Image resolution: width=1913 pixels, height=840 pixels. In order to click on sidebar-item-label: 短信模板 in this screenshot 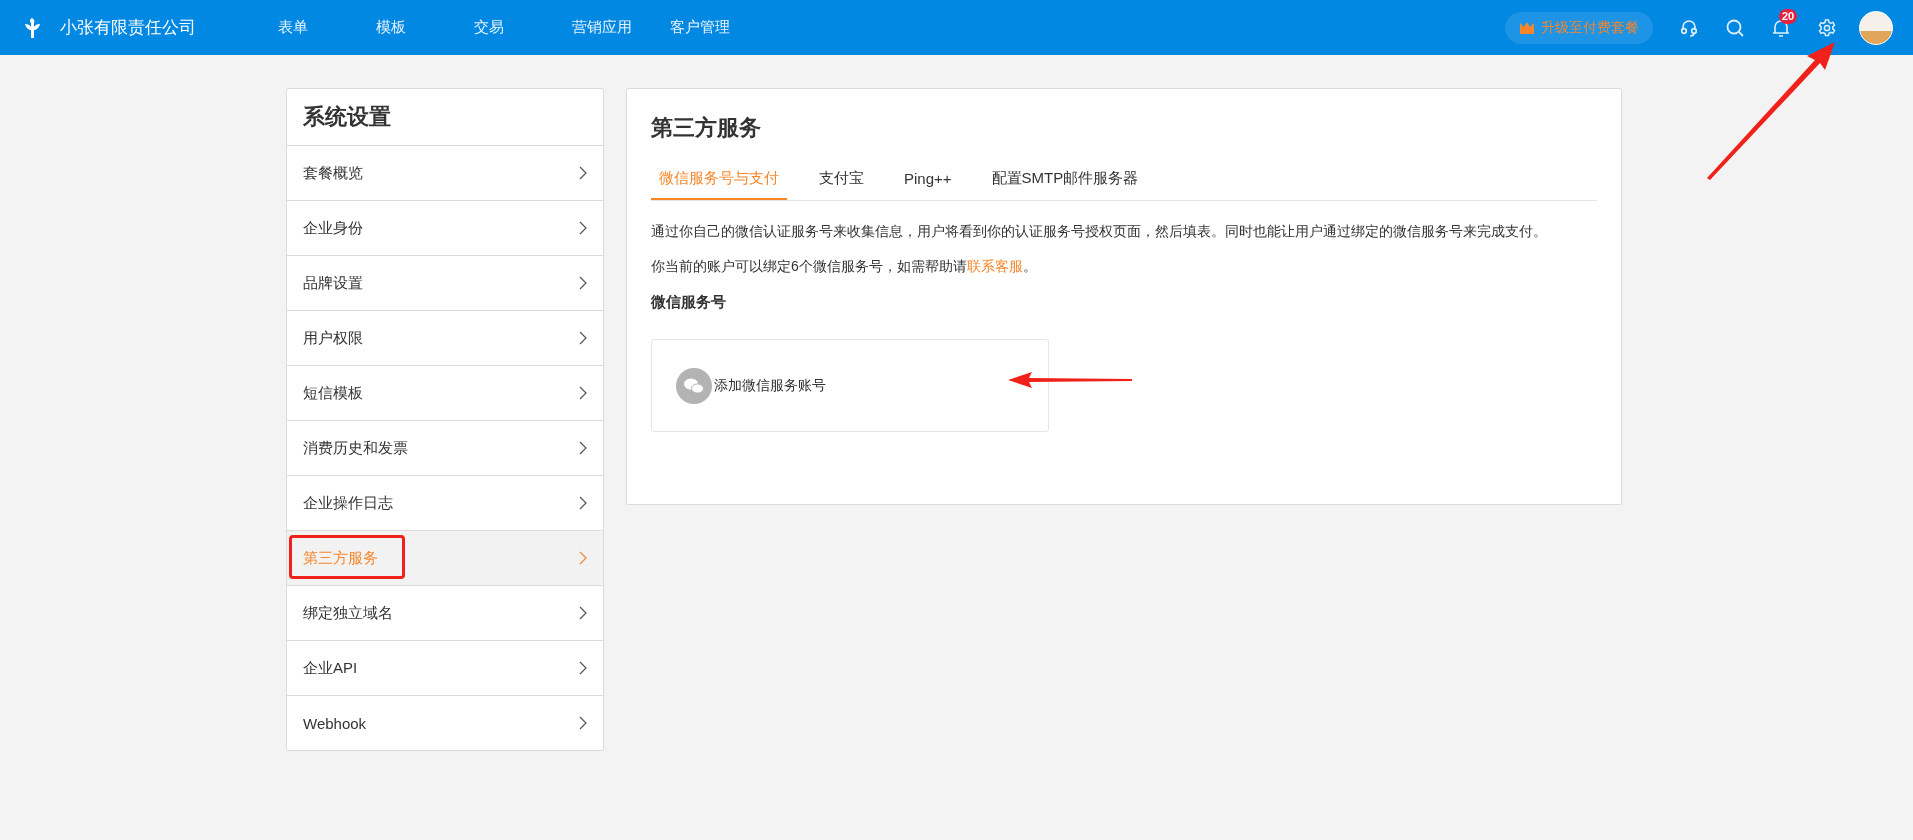, I will do `click(333, 393)`.